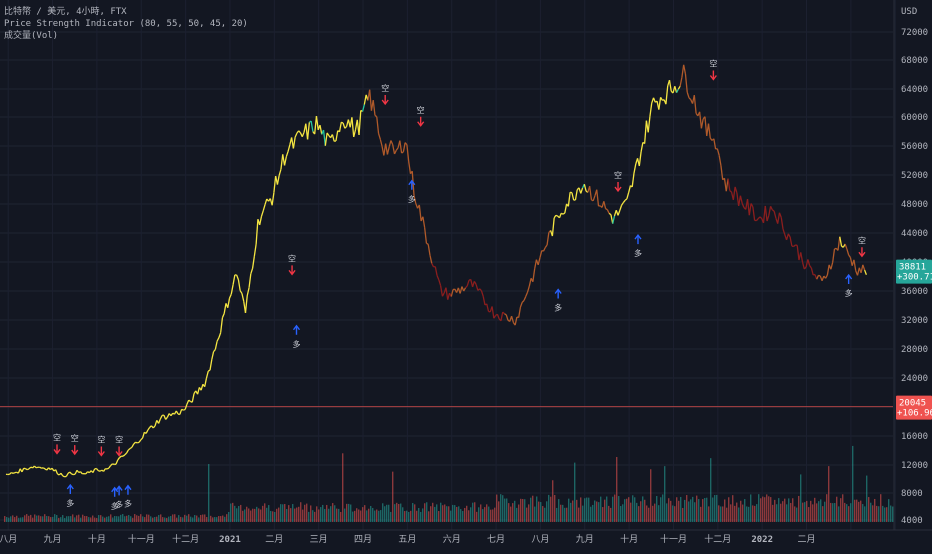  Describe the element at coordinates (230, 540) in the screenshot. I see `x-tick-label: 2021` at that location.